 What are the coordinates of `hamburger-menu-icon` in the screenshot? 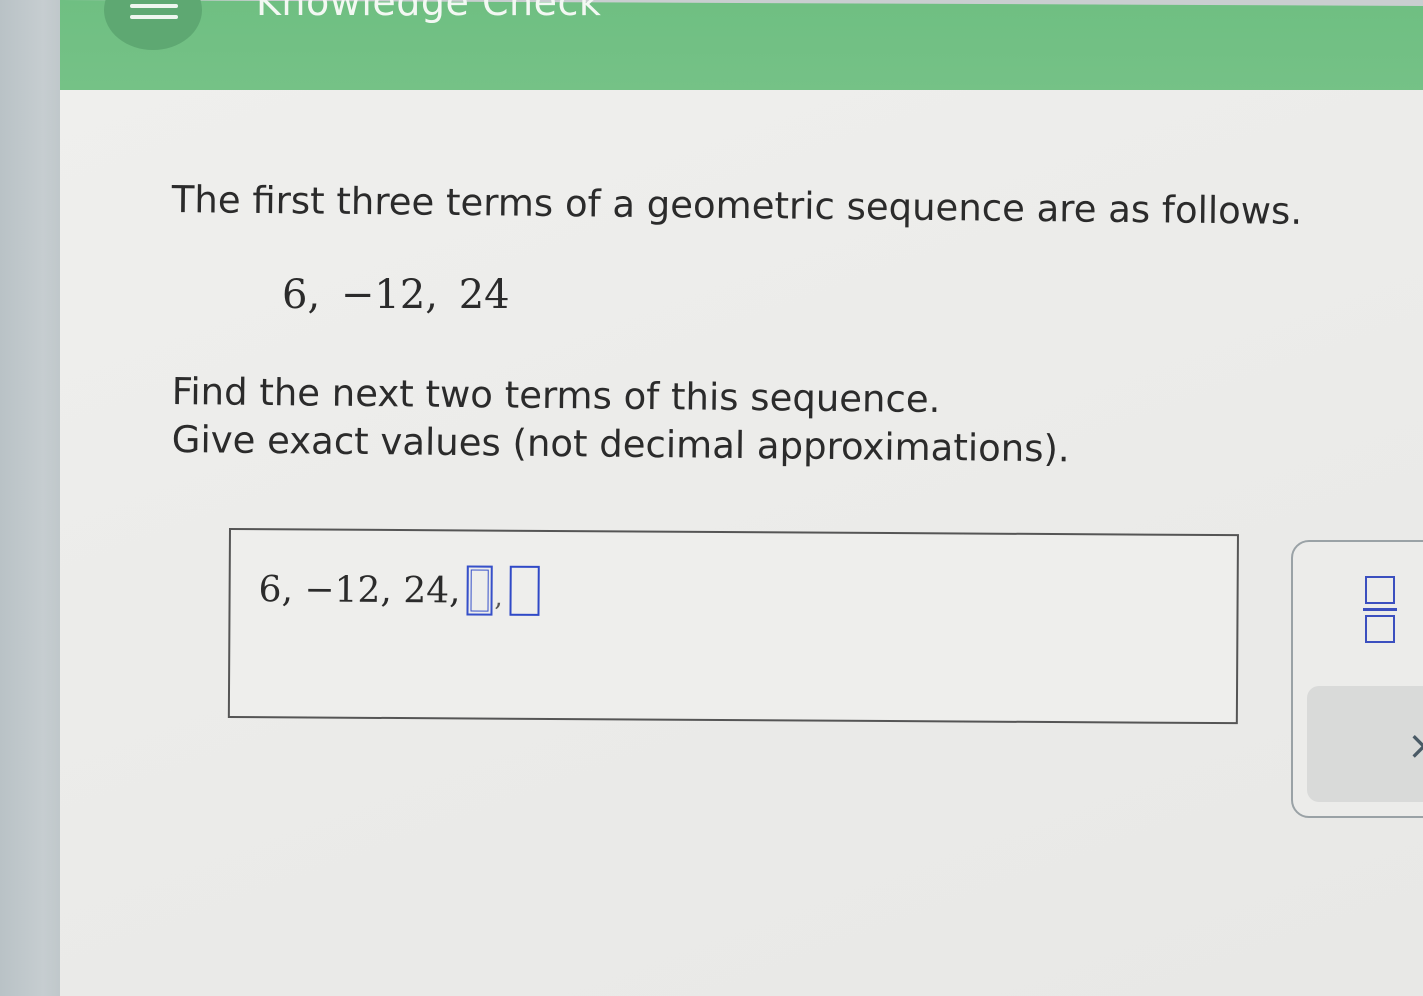 It's located at (154, 17).